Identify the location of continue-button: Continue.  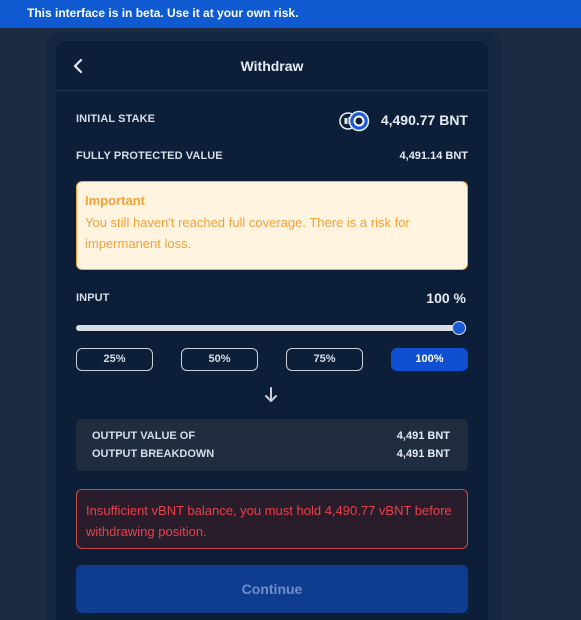
(272, 589).